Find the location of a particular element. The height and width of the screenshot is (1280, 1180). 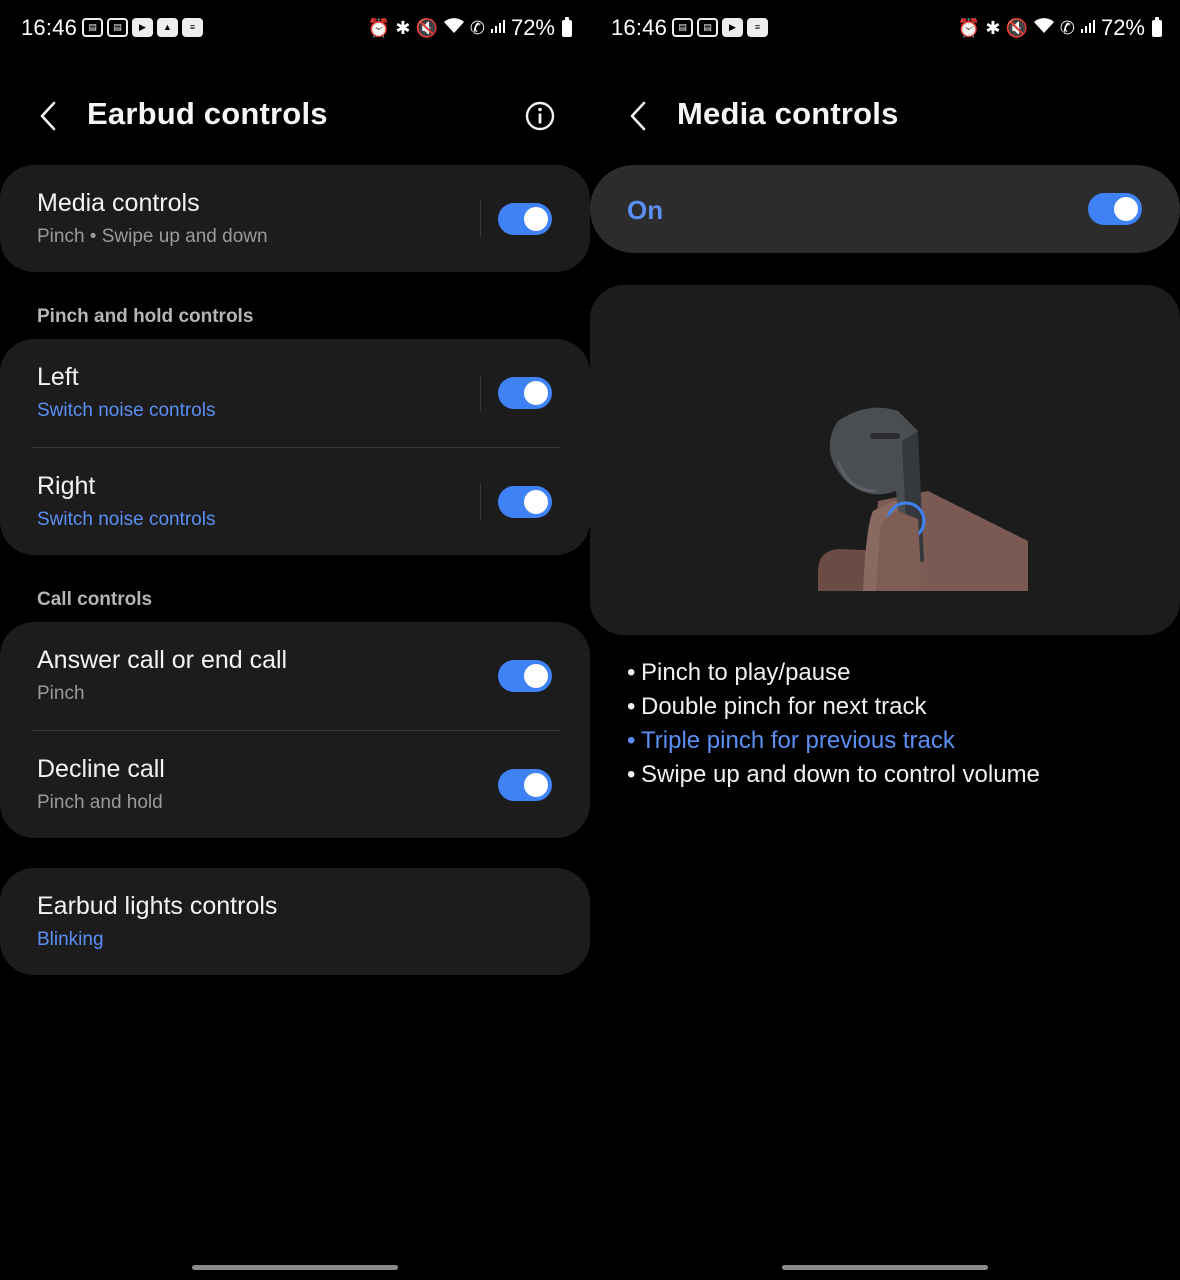

earbud-lights-row: Earbud lights controls Blinking is located at coordinates (295, 922).